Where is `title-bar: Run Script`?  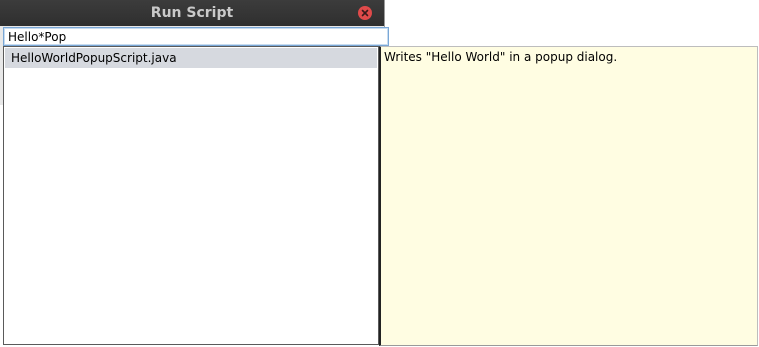
title-bar: Run Script is located at coordinates (192, 13).